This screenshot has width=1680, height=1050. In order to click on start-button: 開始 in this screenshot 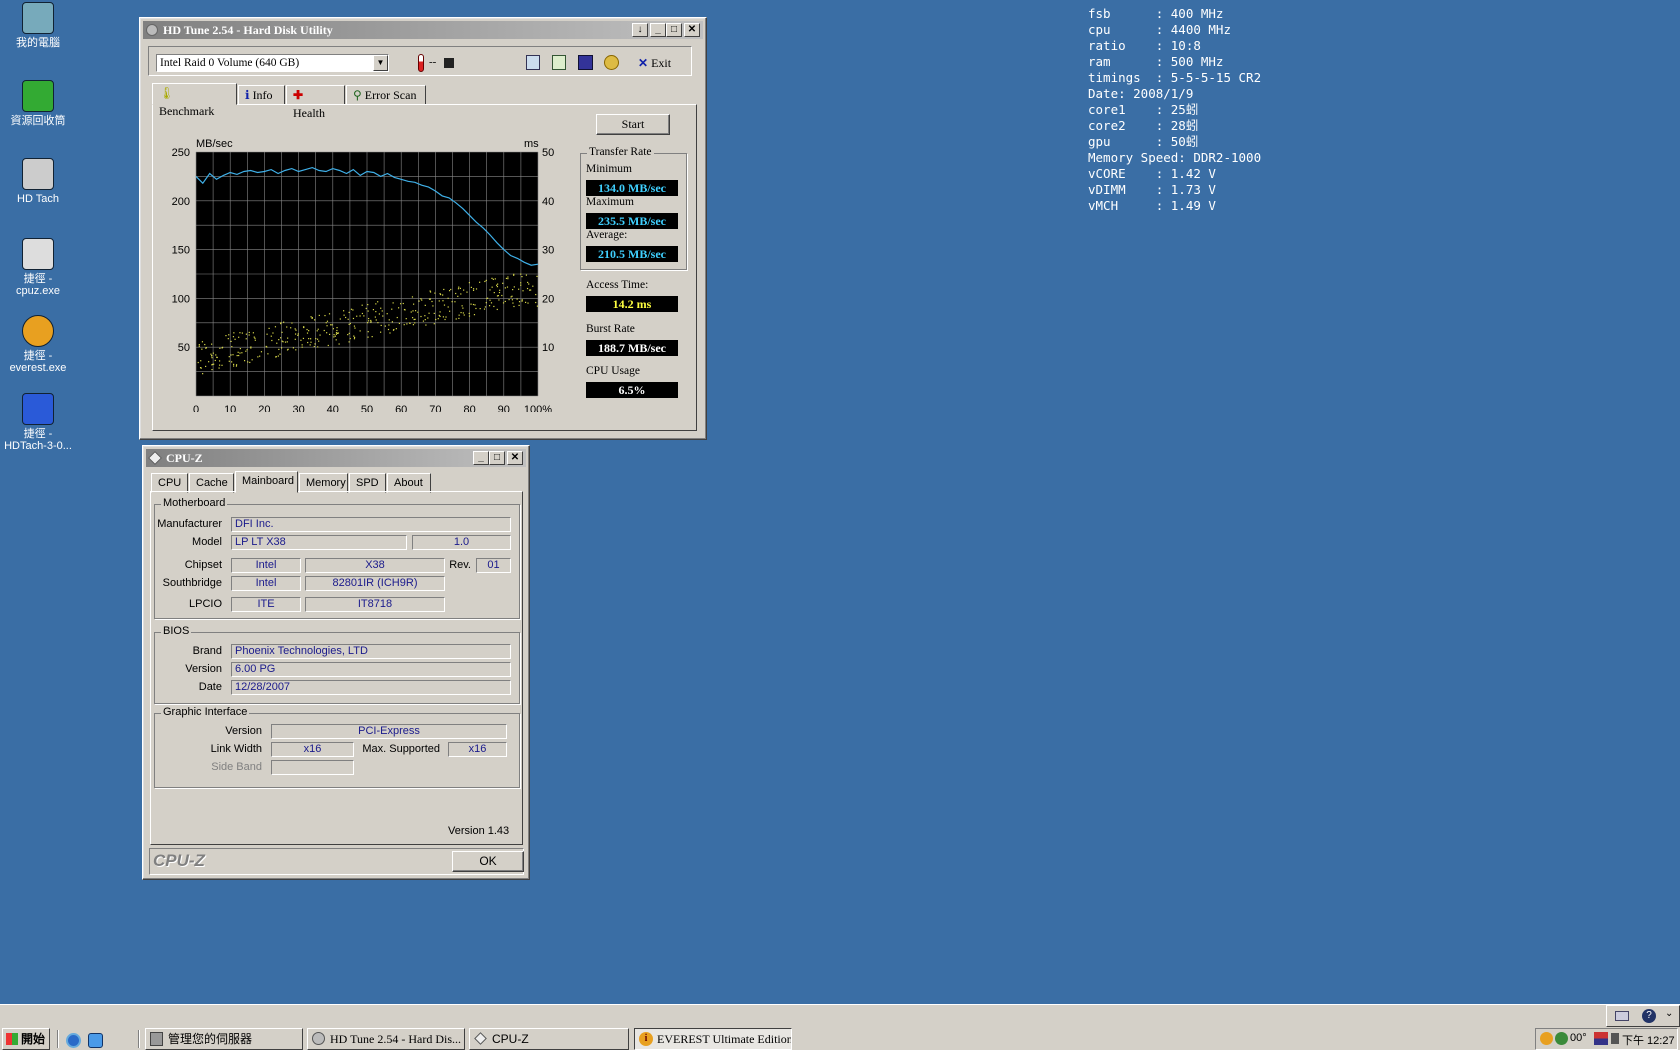, I will do `click(26, 1039)`.